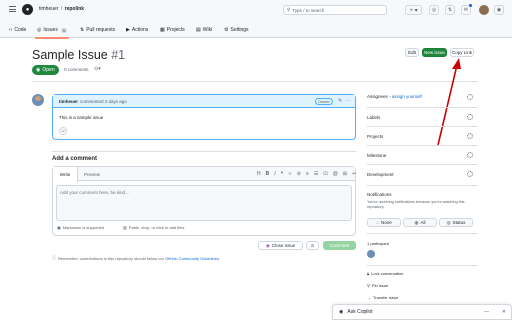 This screenshot has width=512, height=320. I want to click on search-placeholder: Type / to search, so click(308, 10).